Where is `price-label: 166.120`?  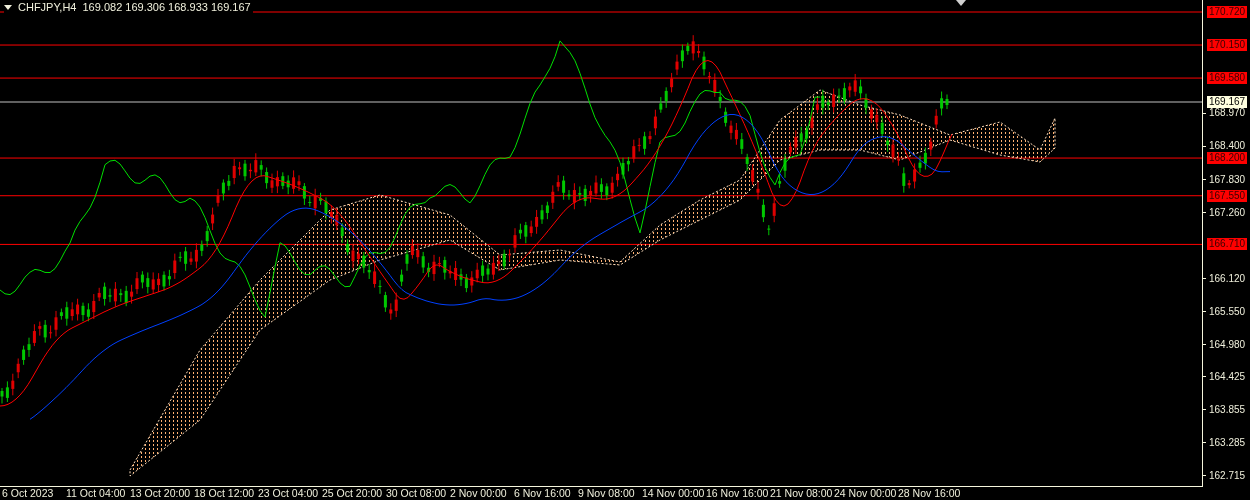 price-label: 166.120 is located at coordinates (1227, 278).